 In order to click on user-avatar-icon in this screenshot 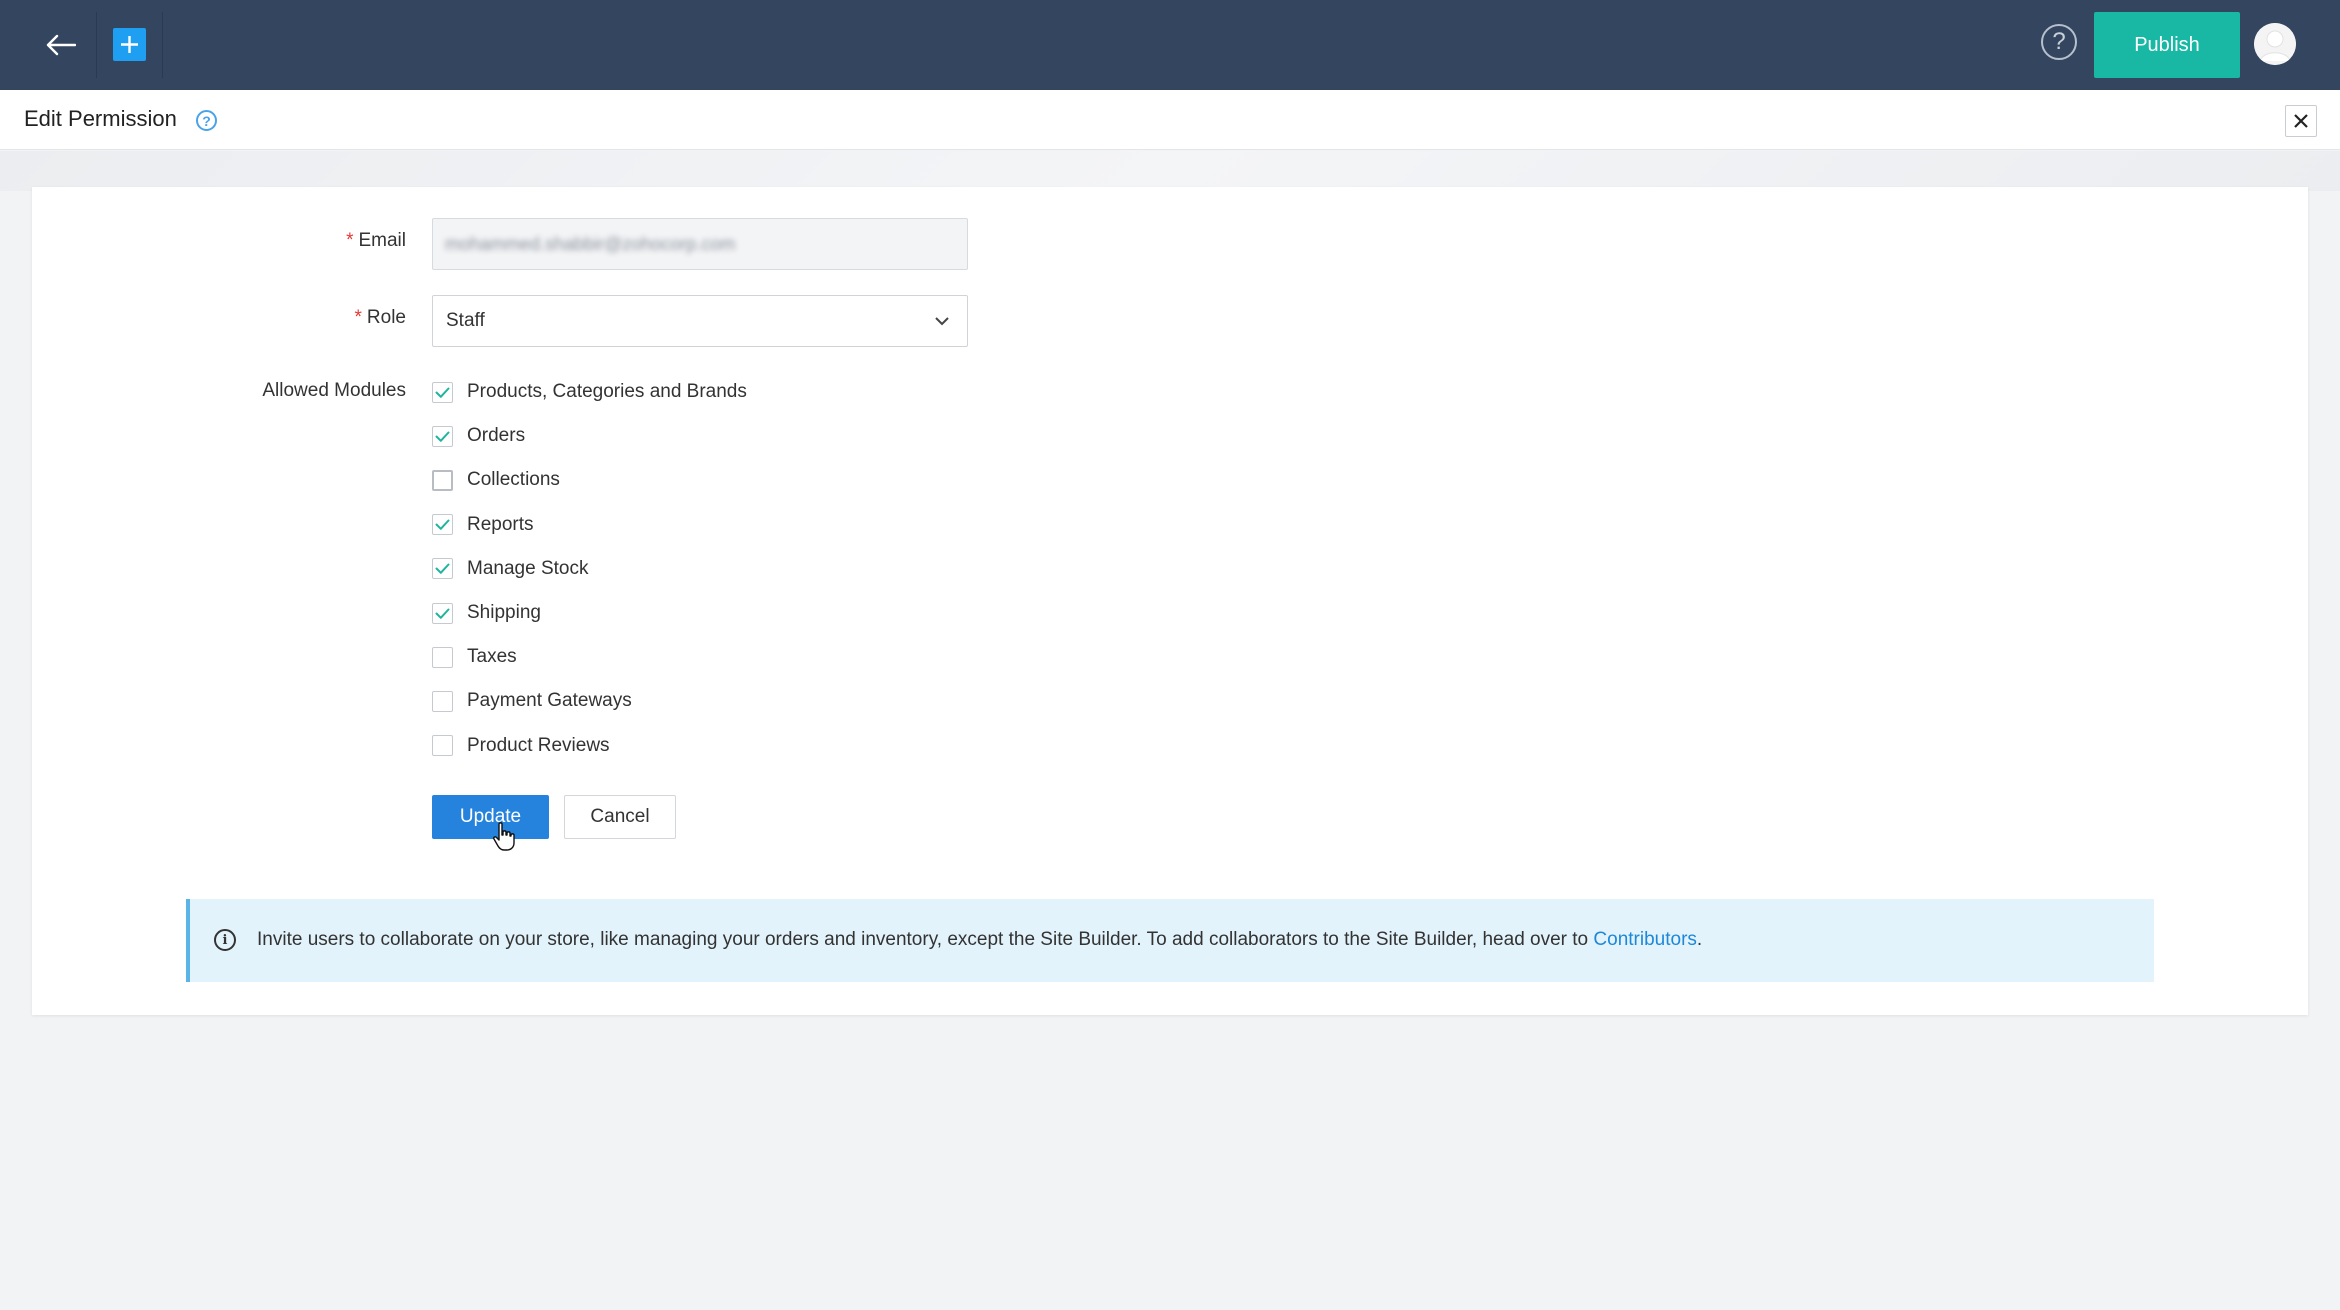, I will do `click(2275, 44)`.